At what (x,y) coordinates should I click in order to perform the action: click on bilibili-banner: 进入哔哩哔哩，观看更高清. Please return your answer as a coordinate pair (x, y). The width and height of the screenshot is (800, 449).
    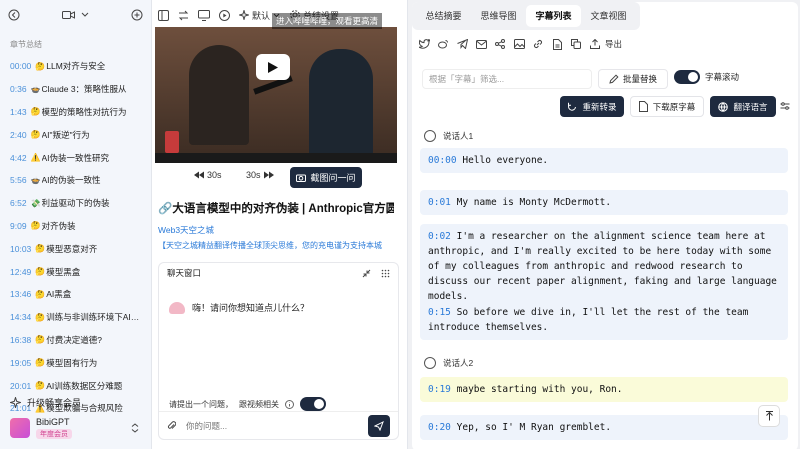
    Looking at the image, I should click on (327, 21).